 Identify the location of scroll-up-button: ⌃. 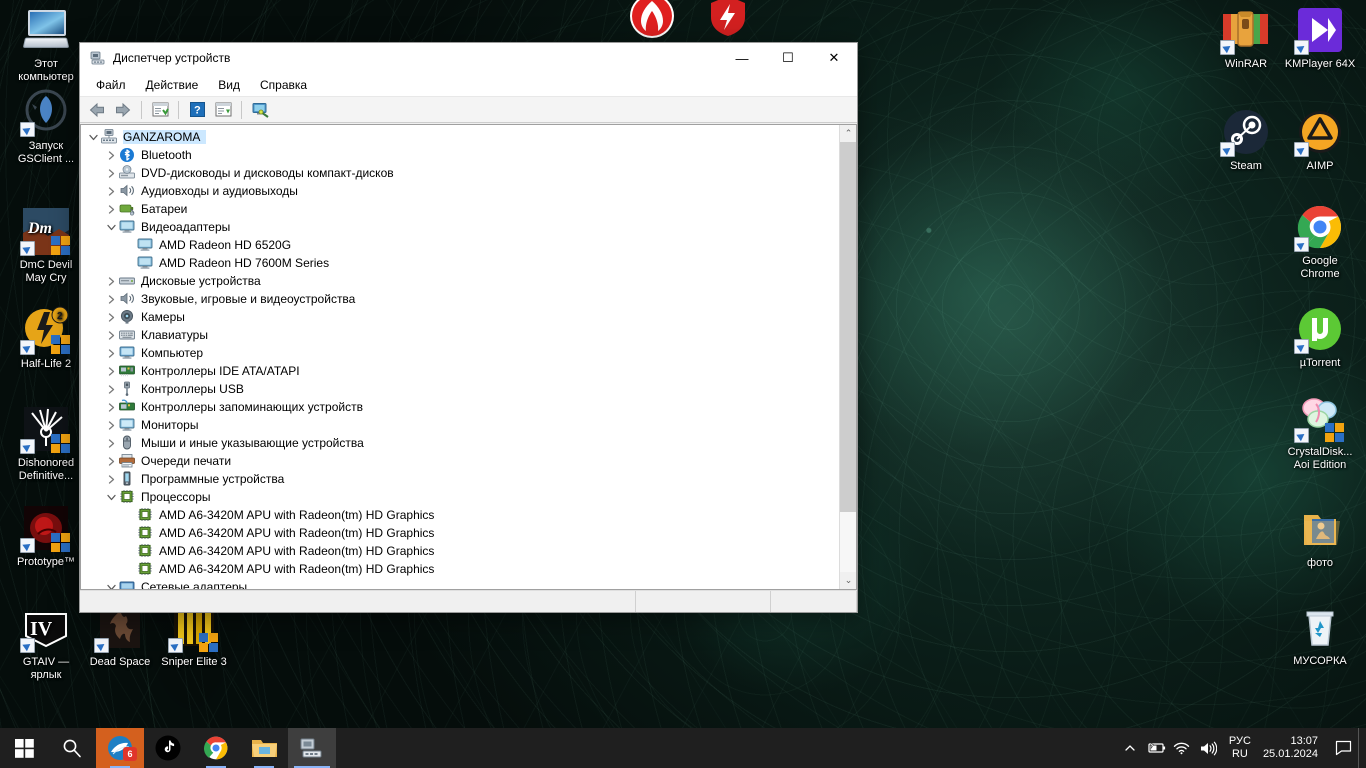
(848, 133).